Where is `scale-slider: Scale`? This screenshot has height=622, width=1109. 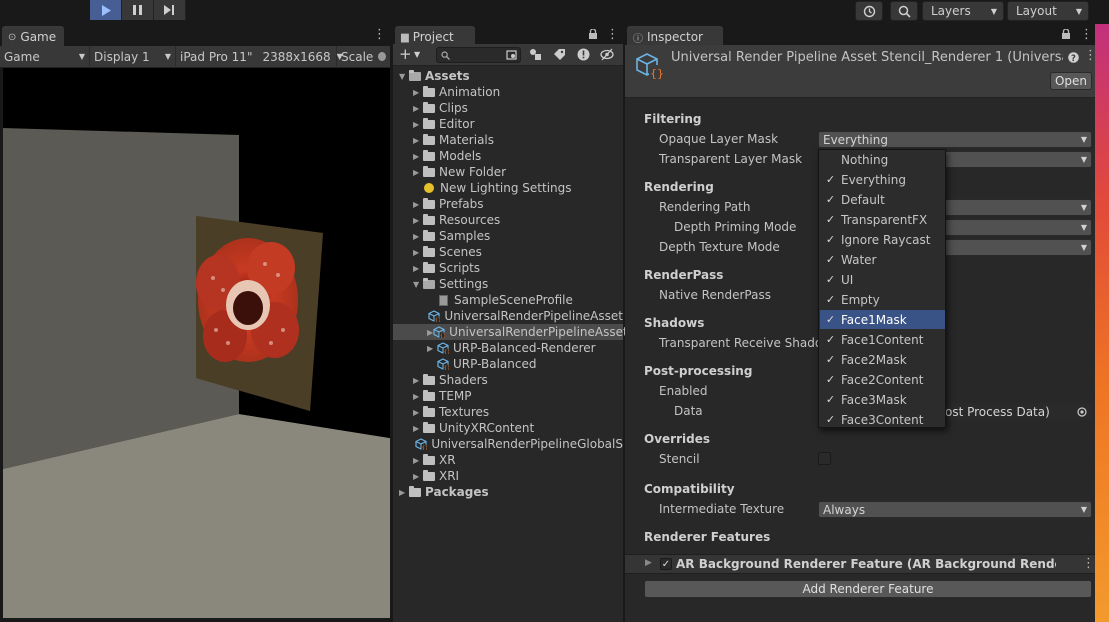 scale-slider: Scale is located at coordinates (363, 57).